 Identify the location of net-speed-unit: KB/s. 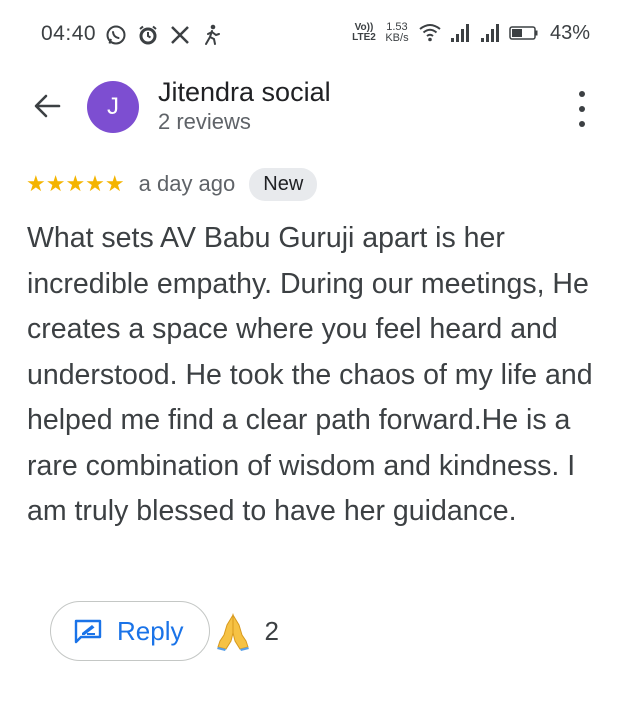
(397, 38).